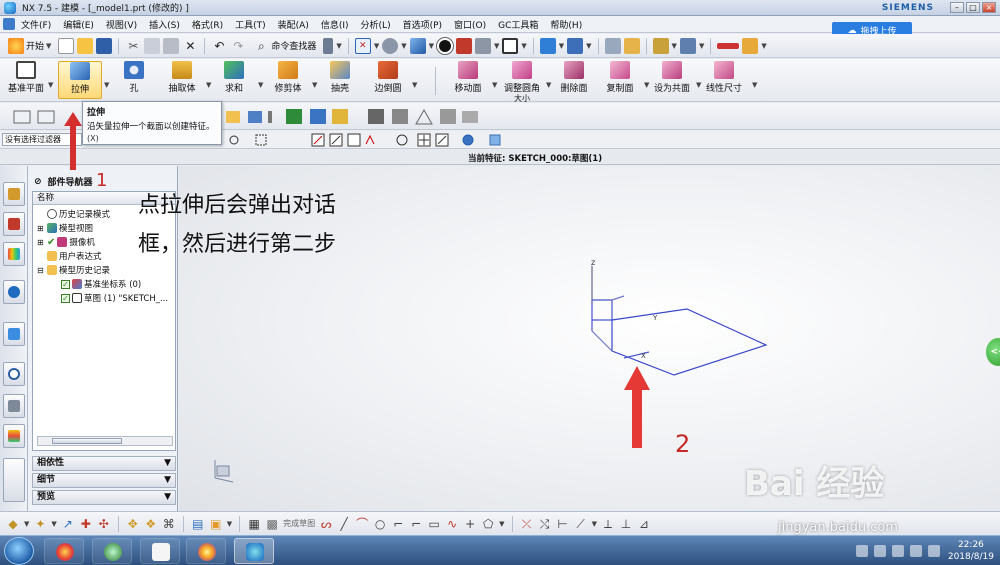 Image resolution: width=1000 pixels, height=565 pixels. Describe the element at coordinates (620, 77) in the screenshot. I see `copy-face-button: 复制面` at that location.